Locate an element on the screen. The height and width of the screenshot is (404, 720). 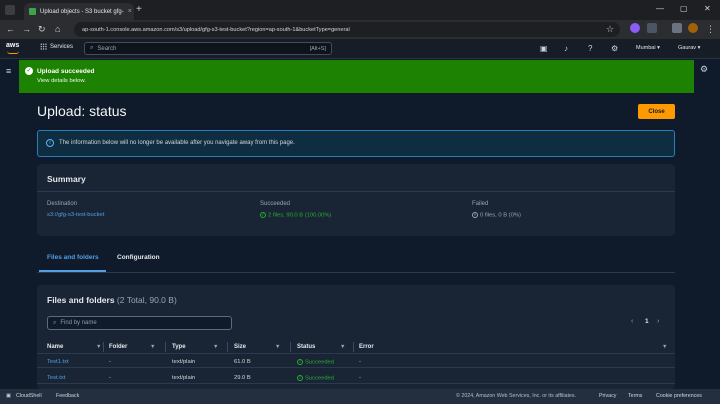
services-label: Services is located at coordinates (62, 46).